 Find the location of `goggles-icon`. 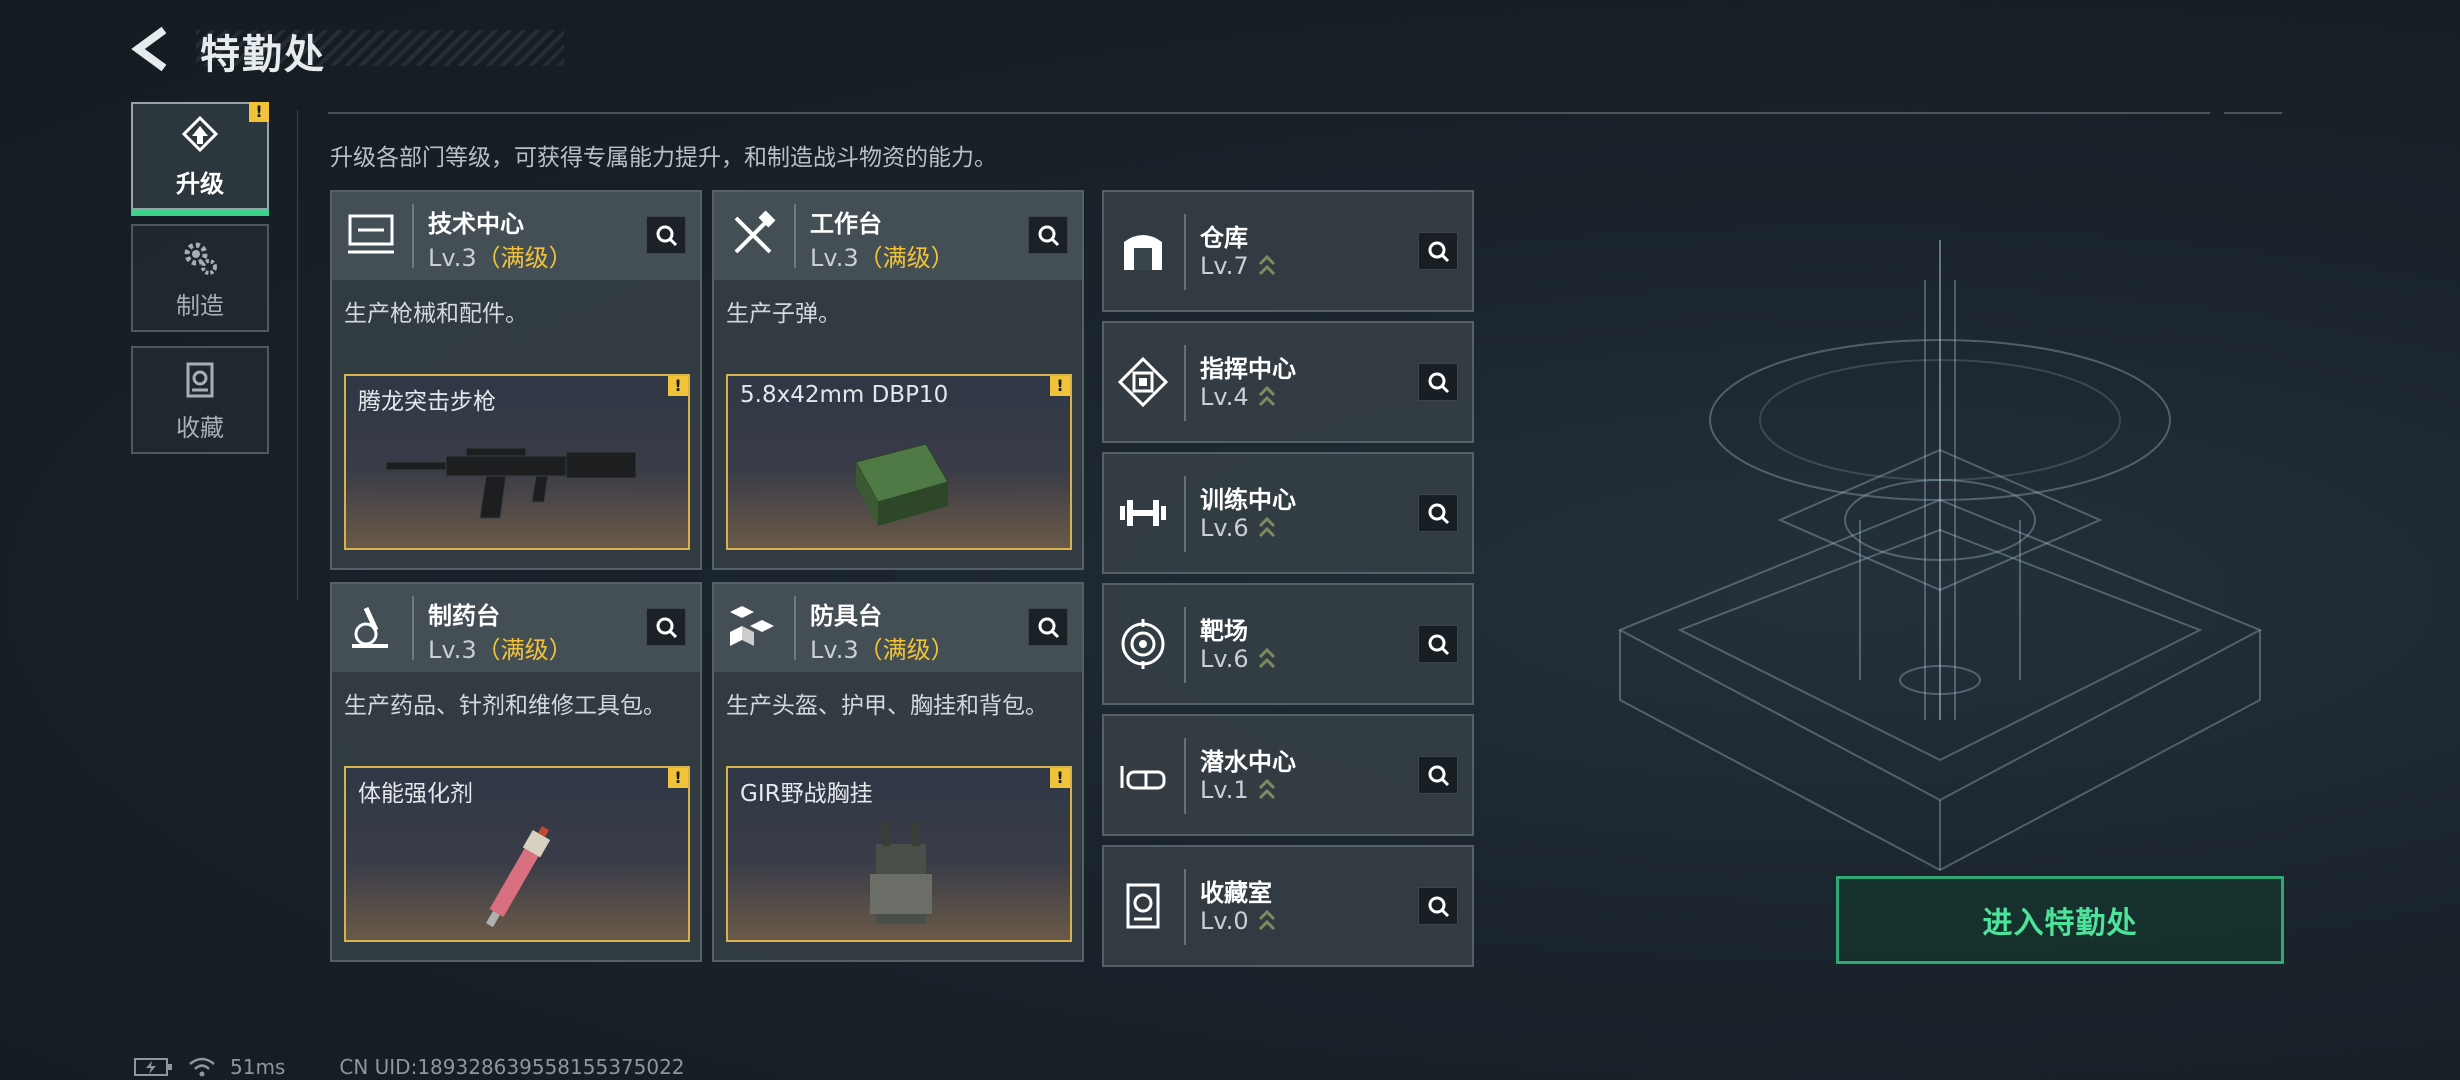

goggles-icon is located at coordinates (1143, 778).